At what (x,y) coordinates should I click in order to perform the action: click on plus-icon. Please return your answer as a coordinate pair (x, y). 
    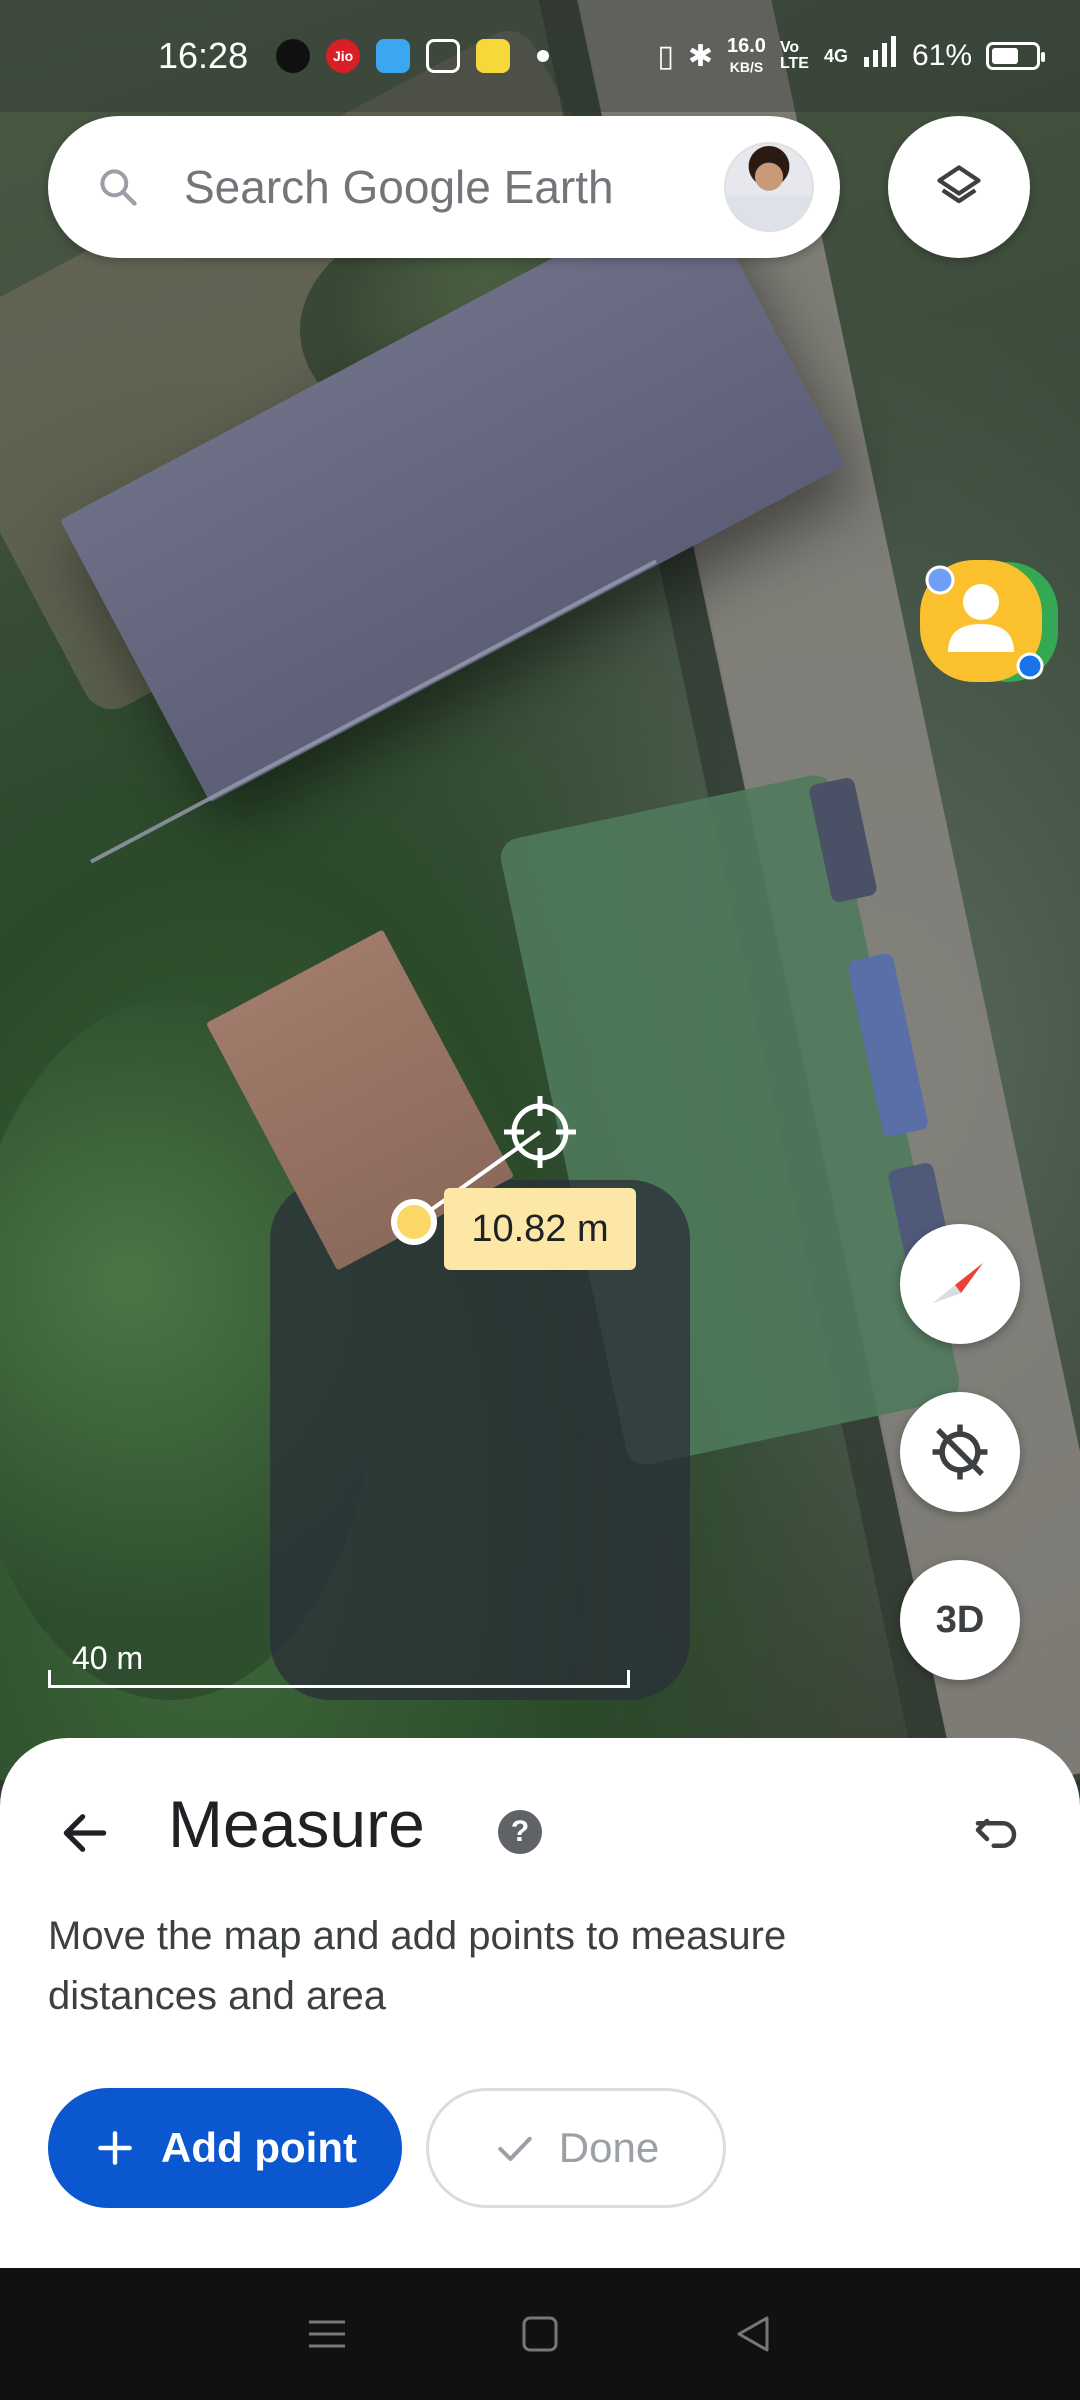
    Looking at the image, I should click on (115, 2148).